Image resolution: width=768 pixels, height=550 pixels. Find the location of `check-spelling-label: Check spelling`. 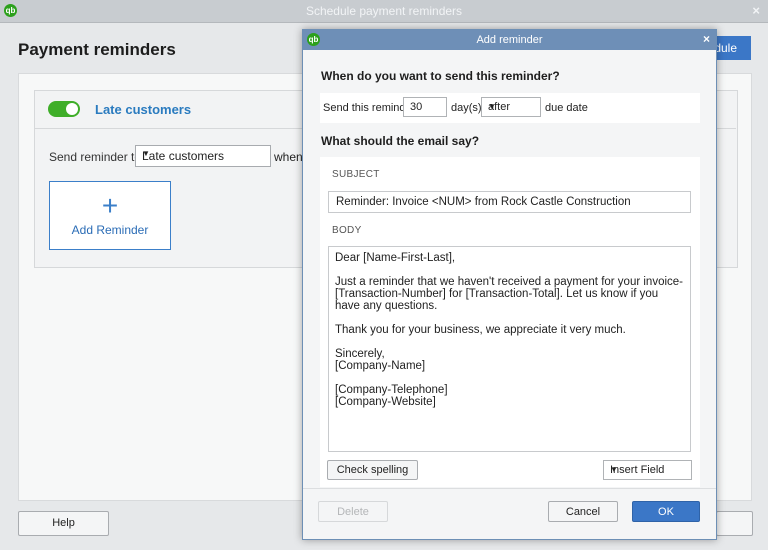

check-spelling-label: Check spelling is located at coordinates (372, 470).